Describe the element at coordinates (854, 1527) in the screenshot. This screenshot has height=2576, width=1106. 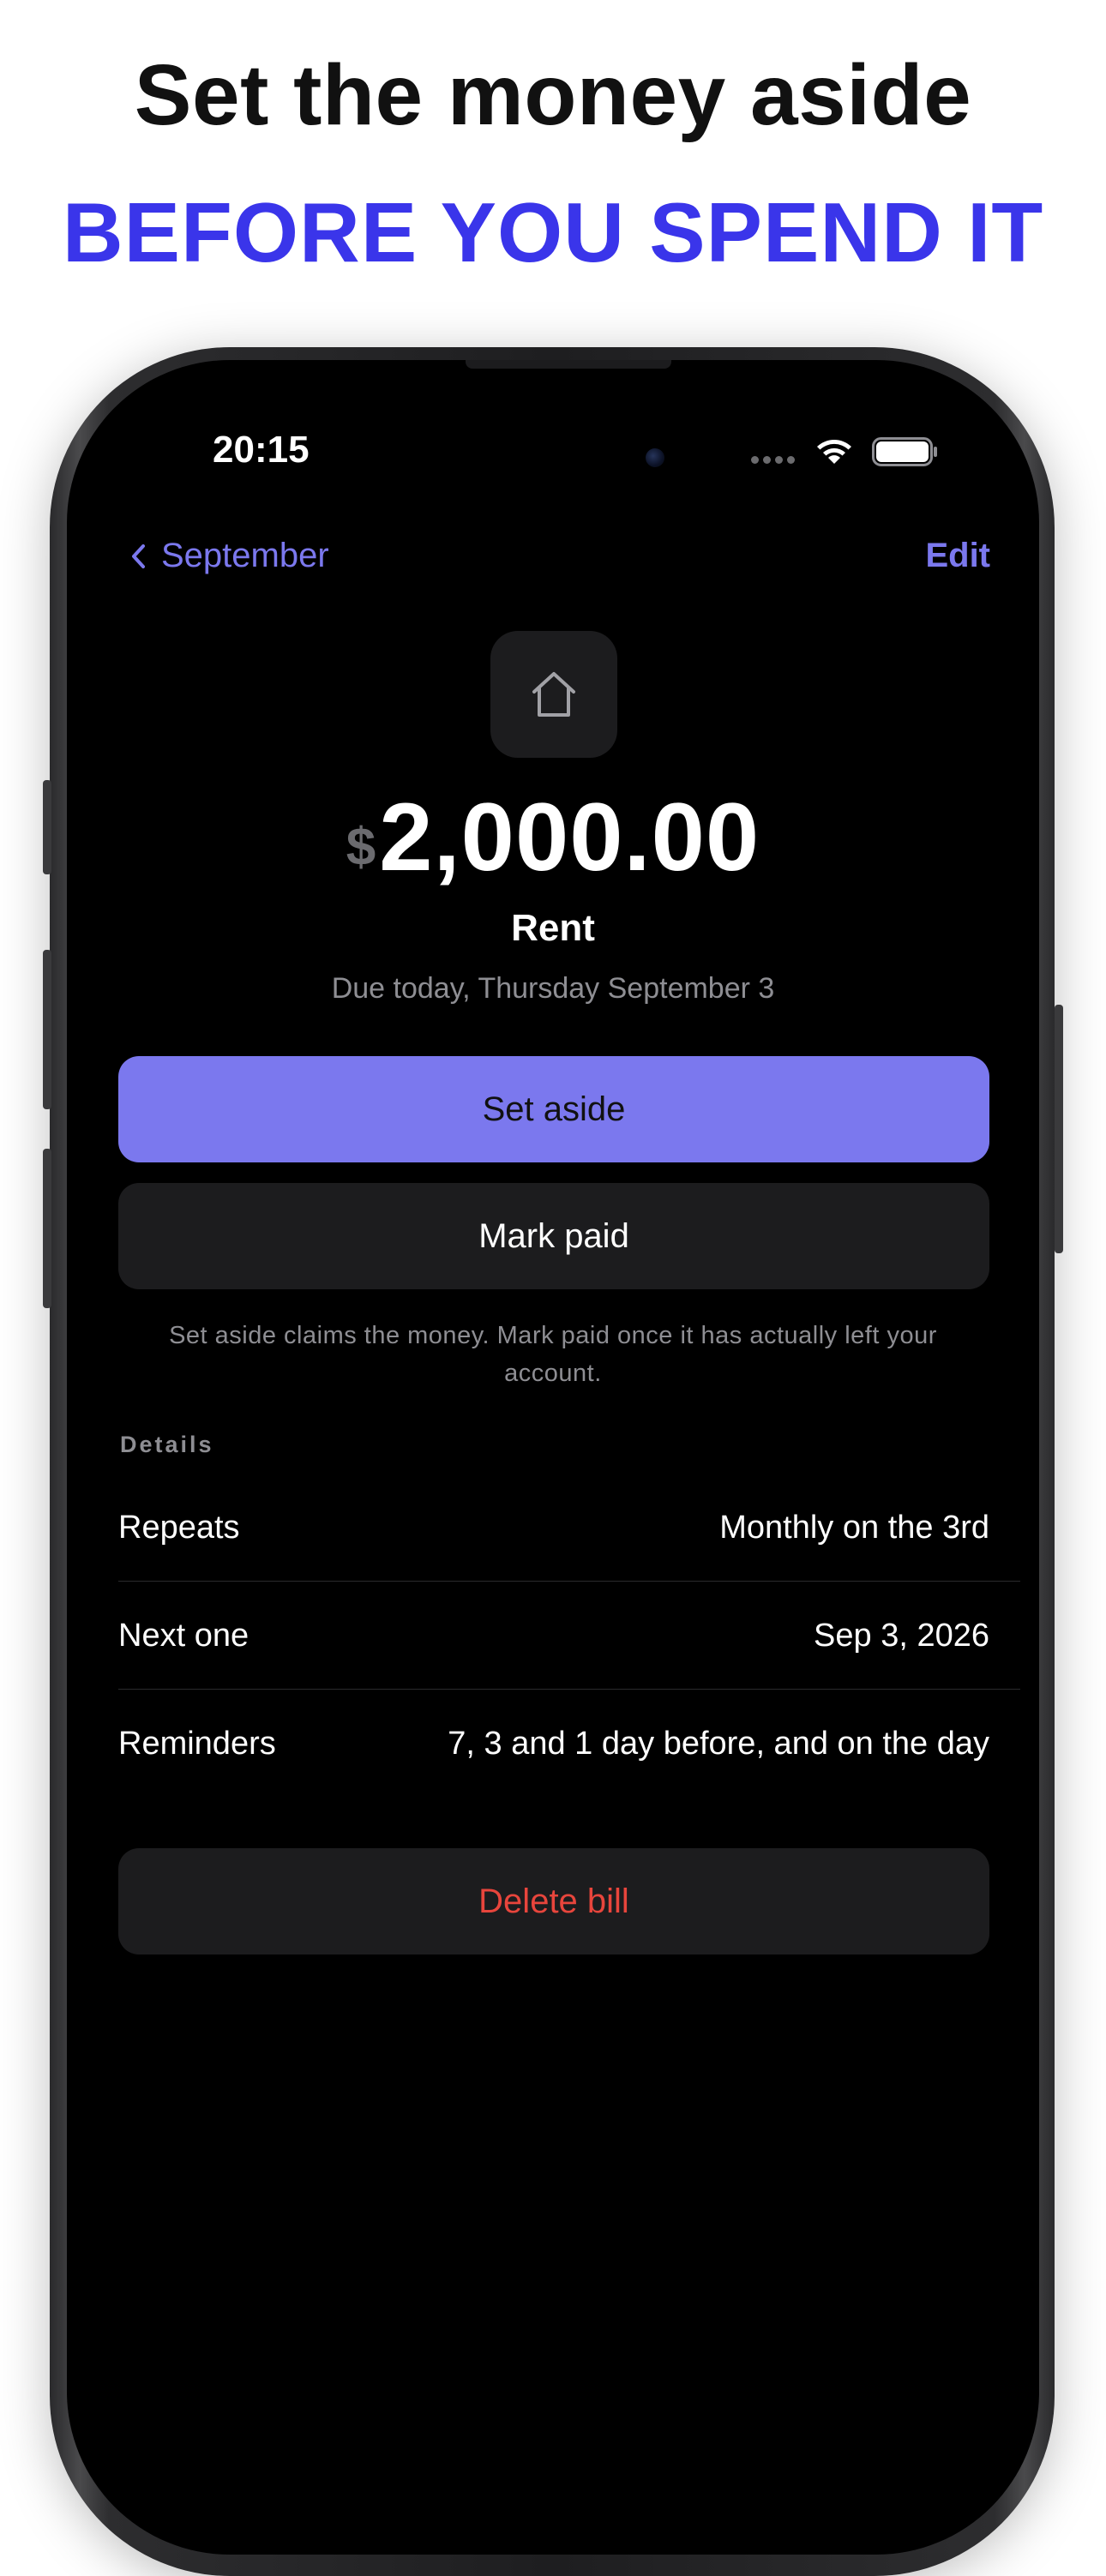
I see `detail-value: Monthly on the 3rd` at that location.